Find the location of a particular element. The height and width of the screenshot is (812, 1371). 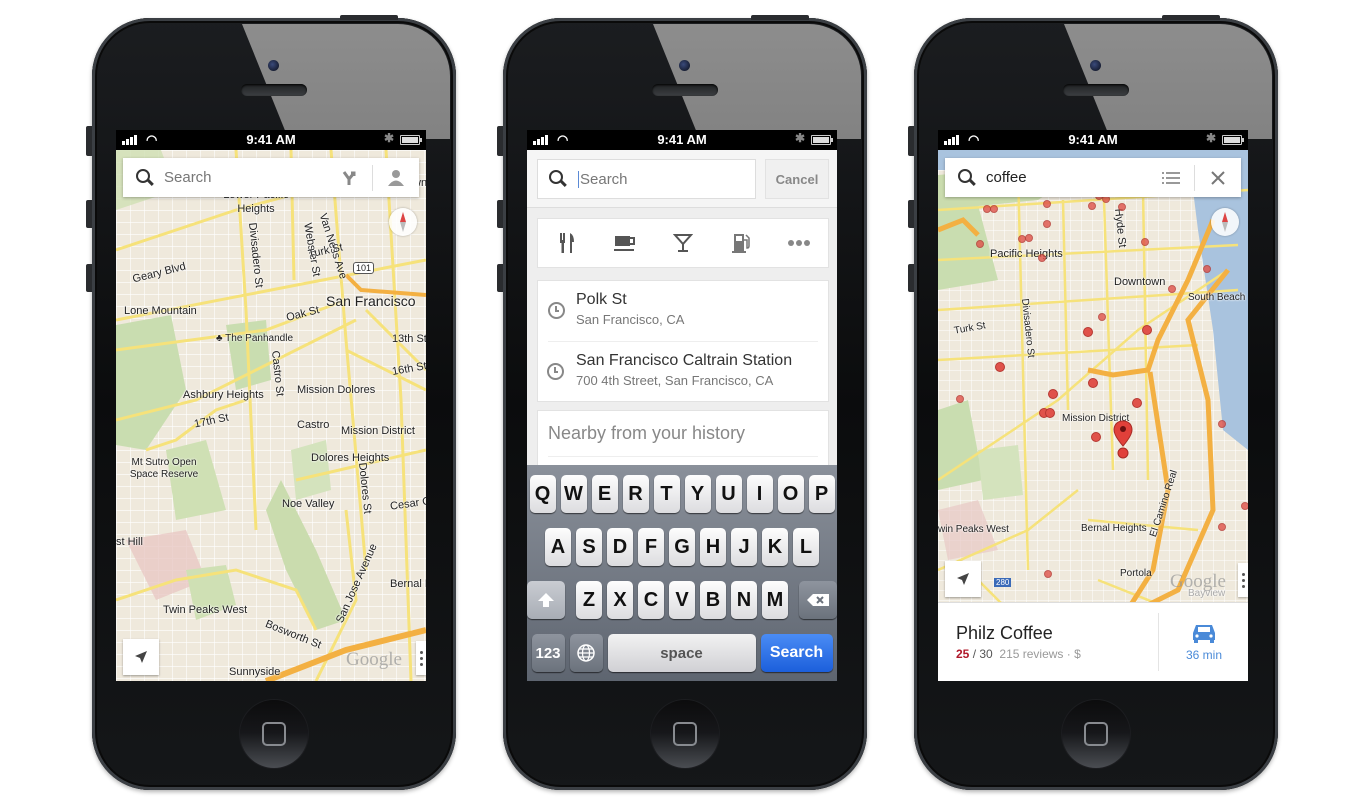

key-y: Y is located at coordinates (697, 494).